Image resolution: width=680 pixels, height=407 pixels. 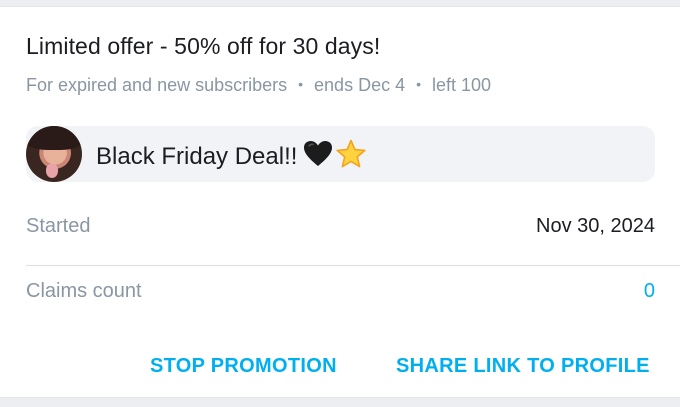 What do you see at coordinates (84, 291) in the screenshot?
I see `claims-label: Claims count` at bounding box center [84, 291].